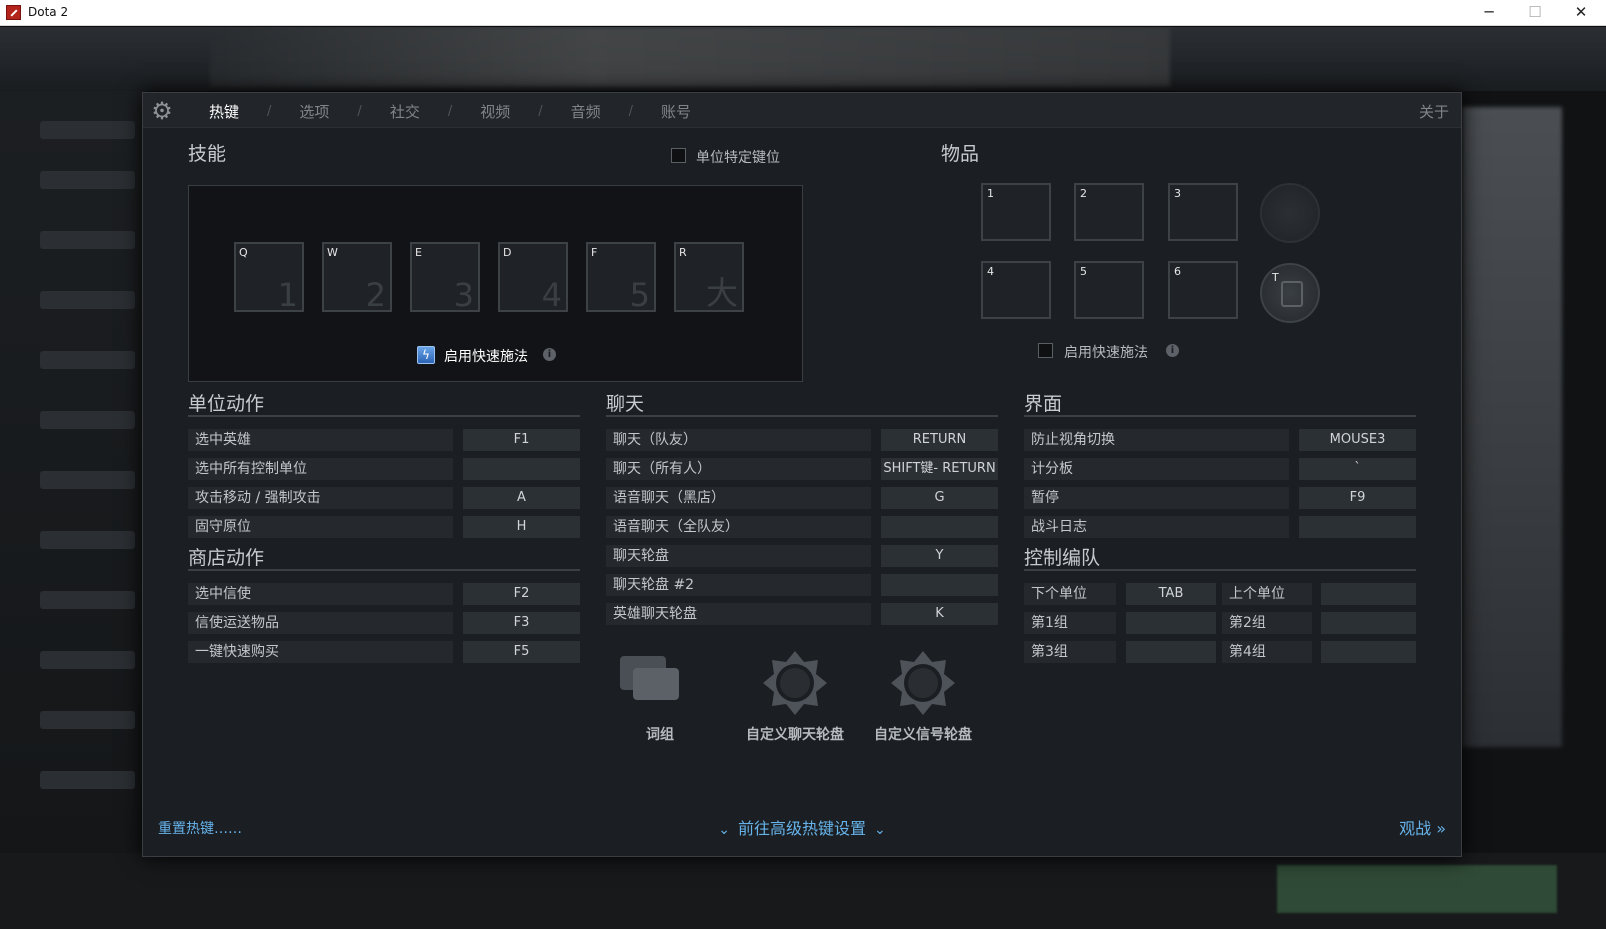 This screenshot has height=929, width=1606. What do you see at coordinates (320, 498) in the screenshot?
I see `hotkey-label: 攻击移动 / 强制攻击` at bounding box center [320, 498].